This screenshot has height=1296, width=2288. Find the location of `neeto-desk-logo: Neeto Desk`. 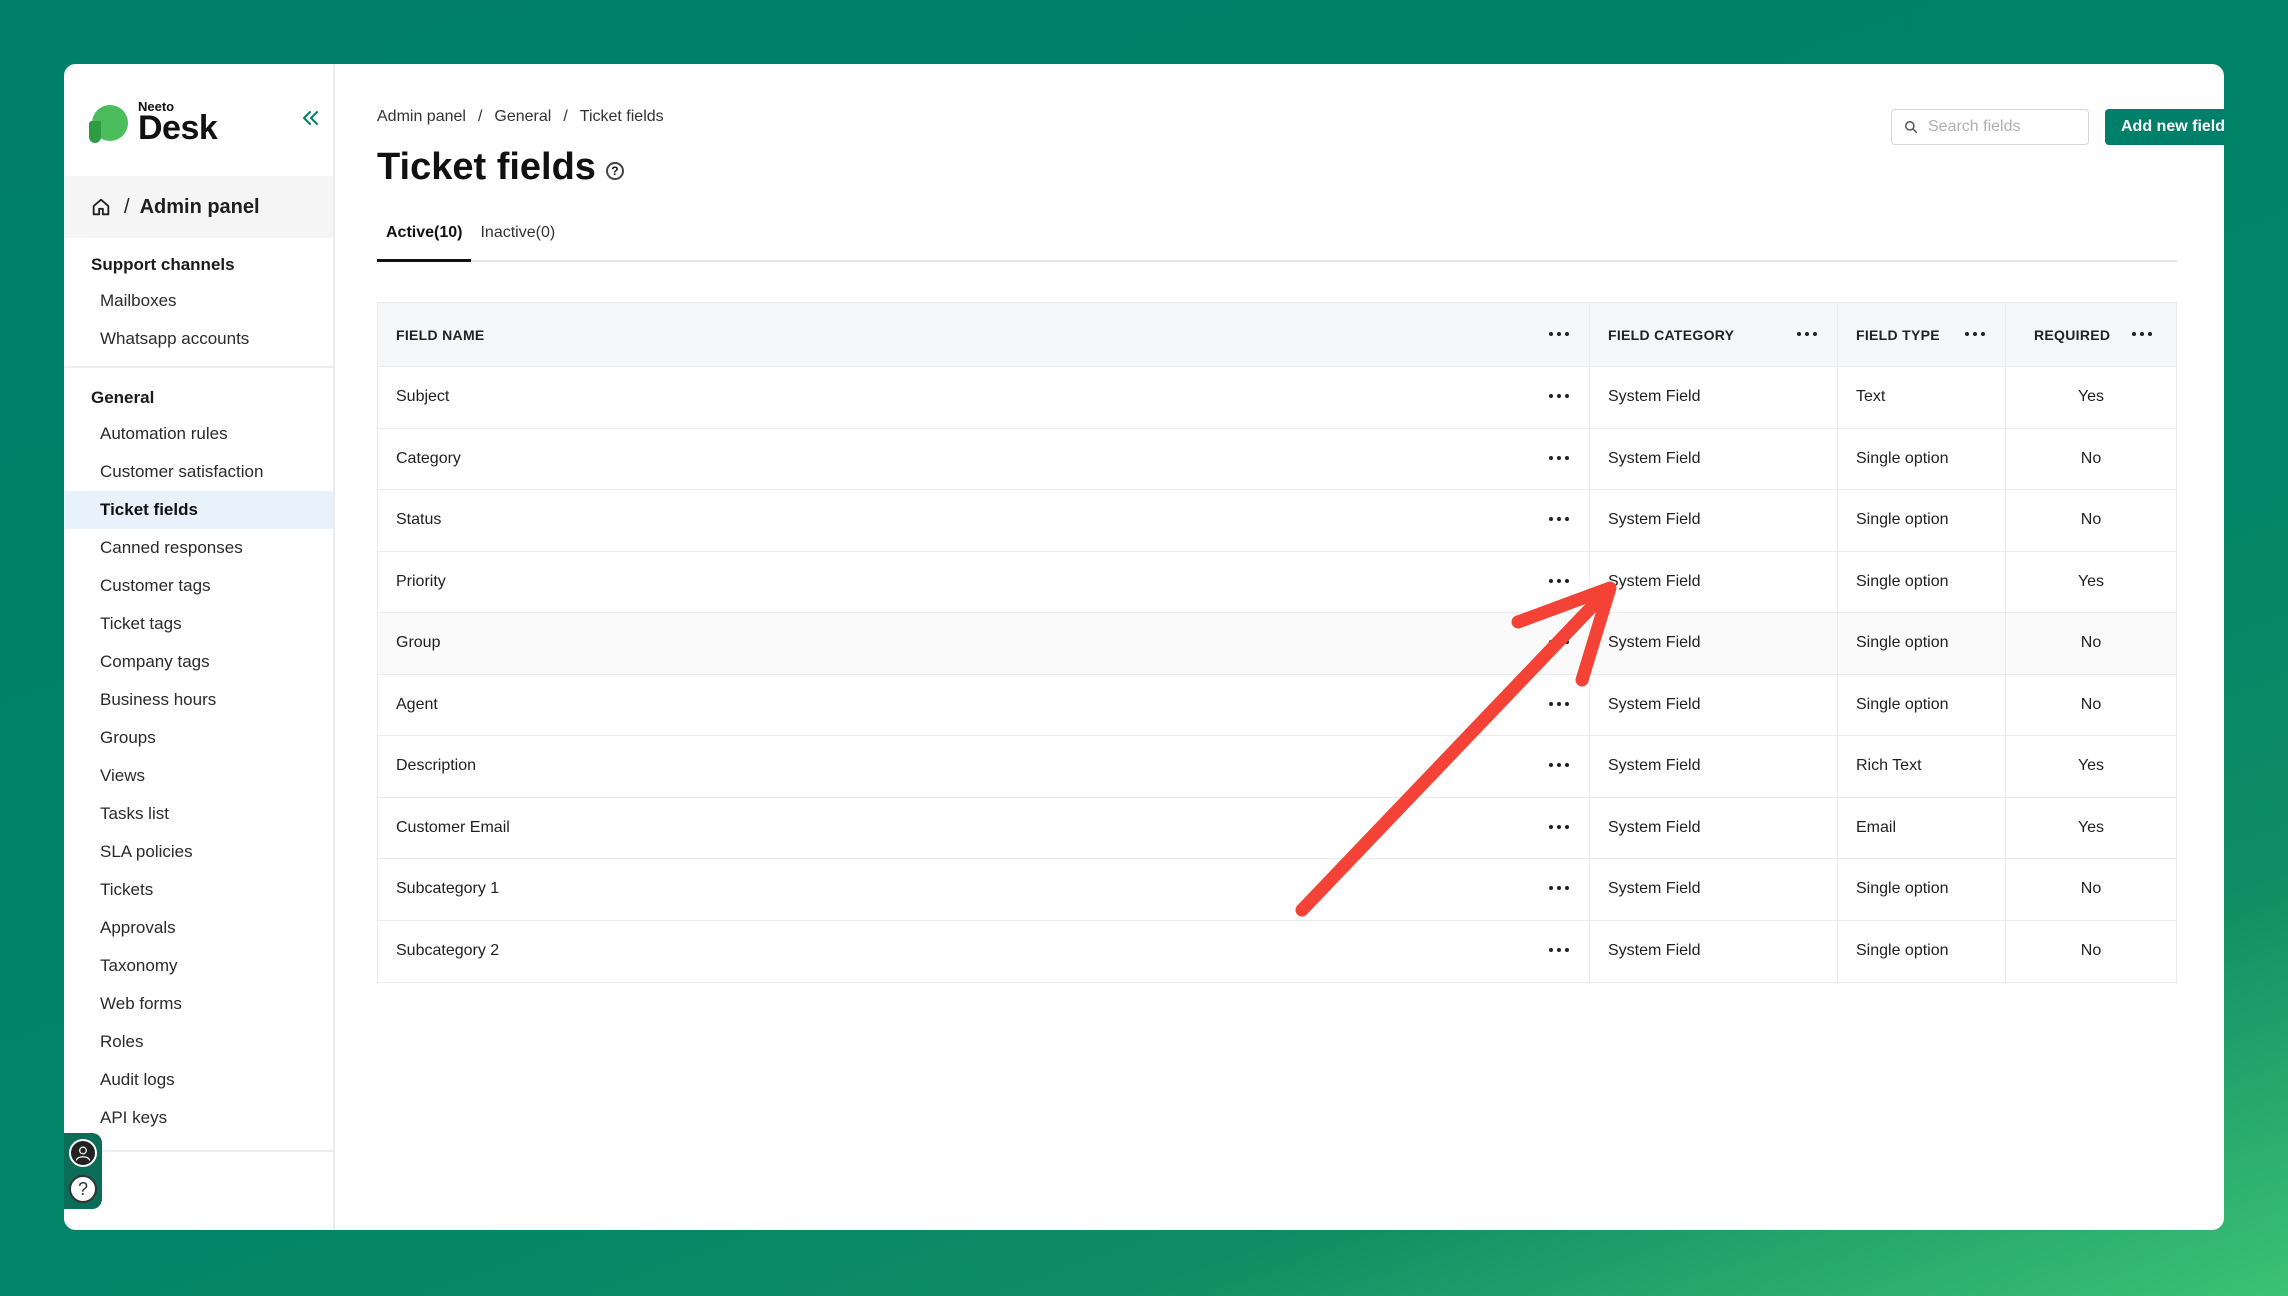

neeto-desk-logo: Neeto Desk is located at coordinates (153, 123).